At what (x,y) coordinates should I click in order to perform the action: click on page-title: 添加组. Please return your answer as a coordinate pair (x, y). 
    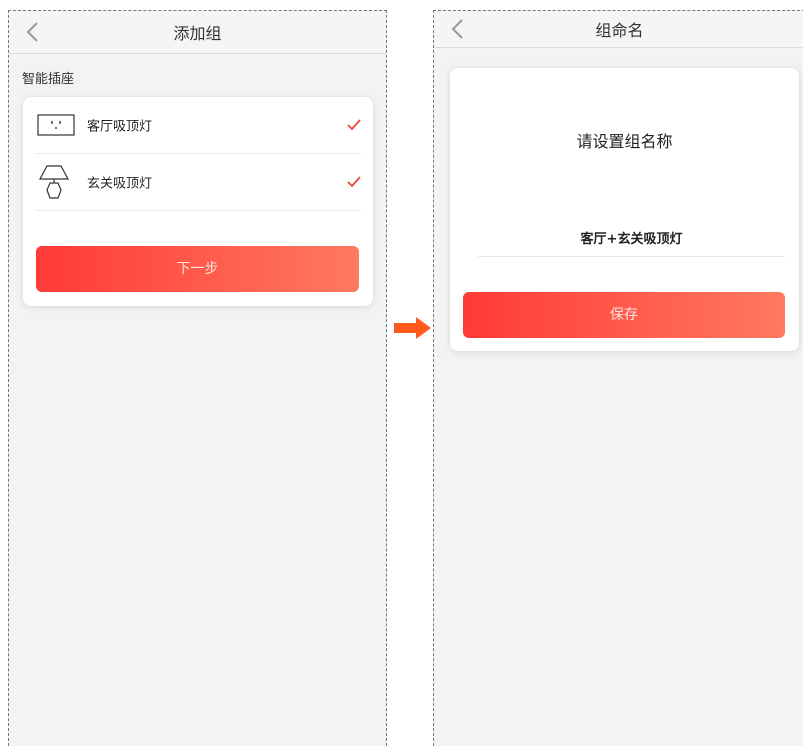
    Looking at the image, I should click on (197, 33).